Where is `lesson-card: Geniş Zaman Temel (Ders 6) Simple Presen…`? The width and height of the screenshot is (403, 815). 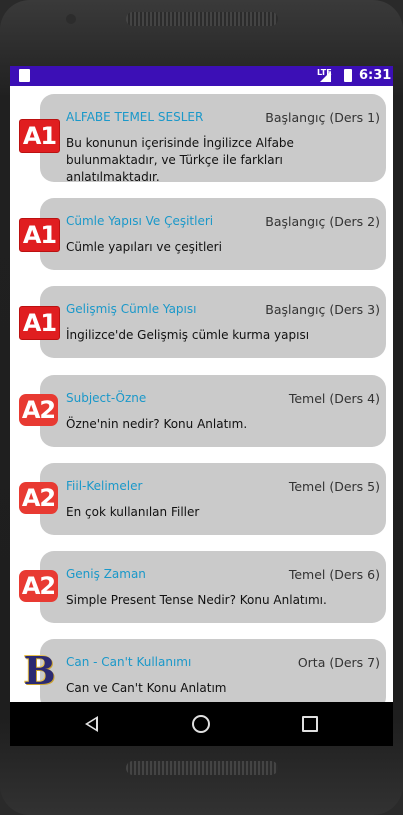
lesson-card: Geniş Zaman Temel (Ders 6) Simple Presen… is located at coordinates (213, 587).